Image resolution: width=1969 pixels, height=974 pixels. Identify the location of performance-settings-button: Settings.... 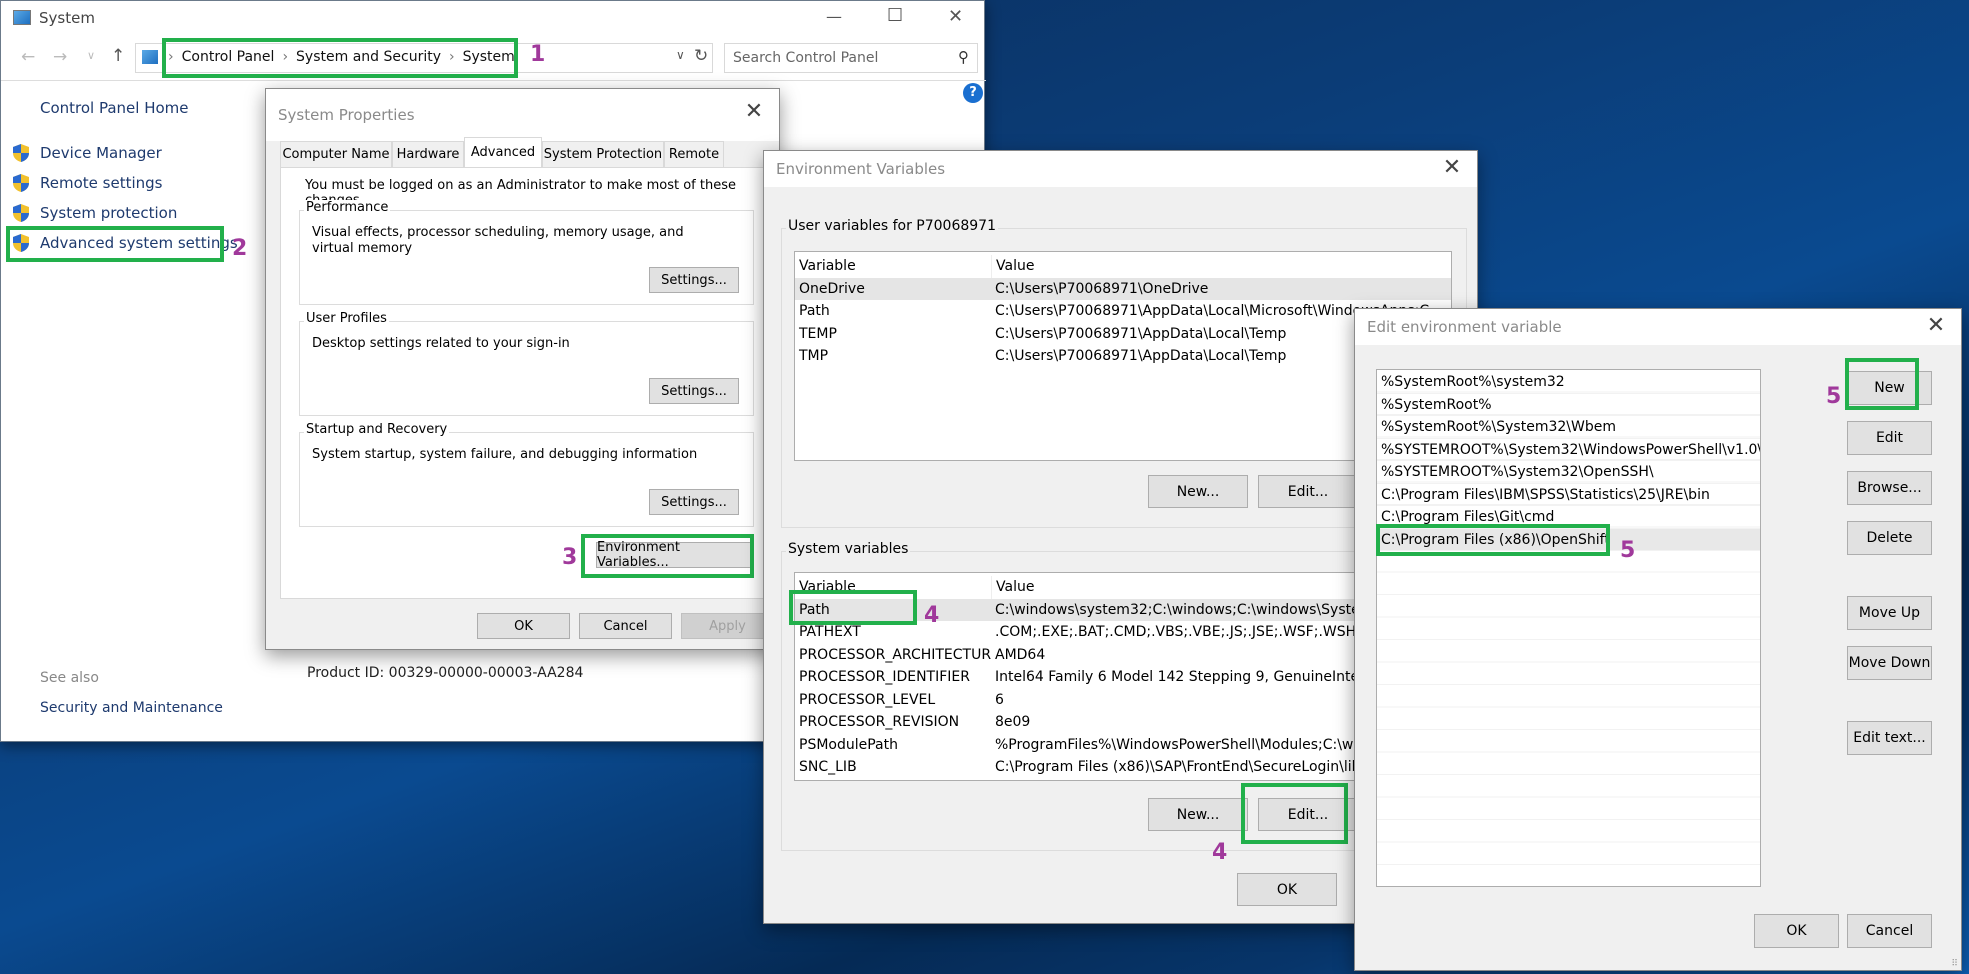
(694, 280).